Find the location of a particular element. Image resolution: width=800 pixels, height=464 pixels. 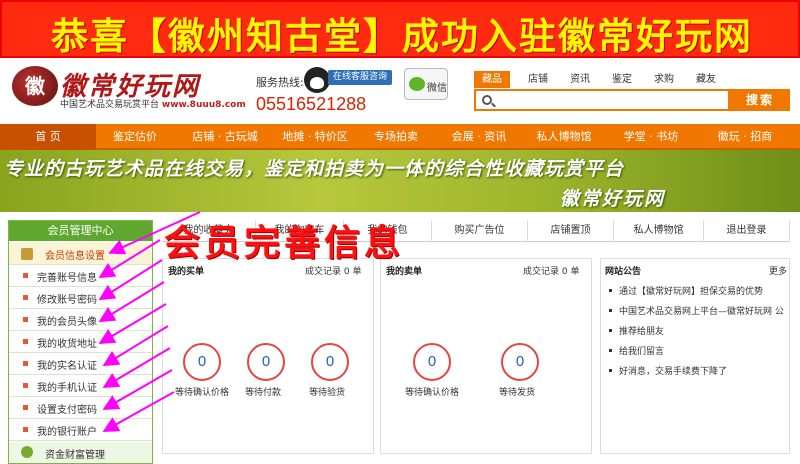

panel-title: 网站公告 is located at coordinates (623, 272).